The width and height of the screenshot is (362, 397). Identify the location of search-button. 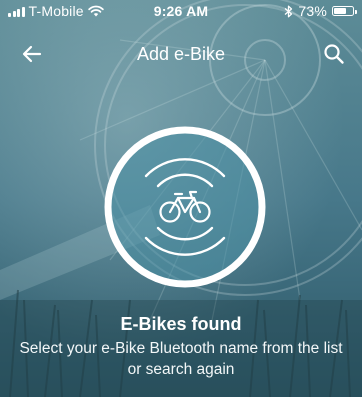
(334, 54).